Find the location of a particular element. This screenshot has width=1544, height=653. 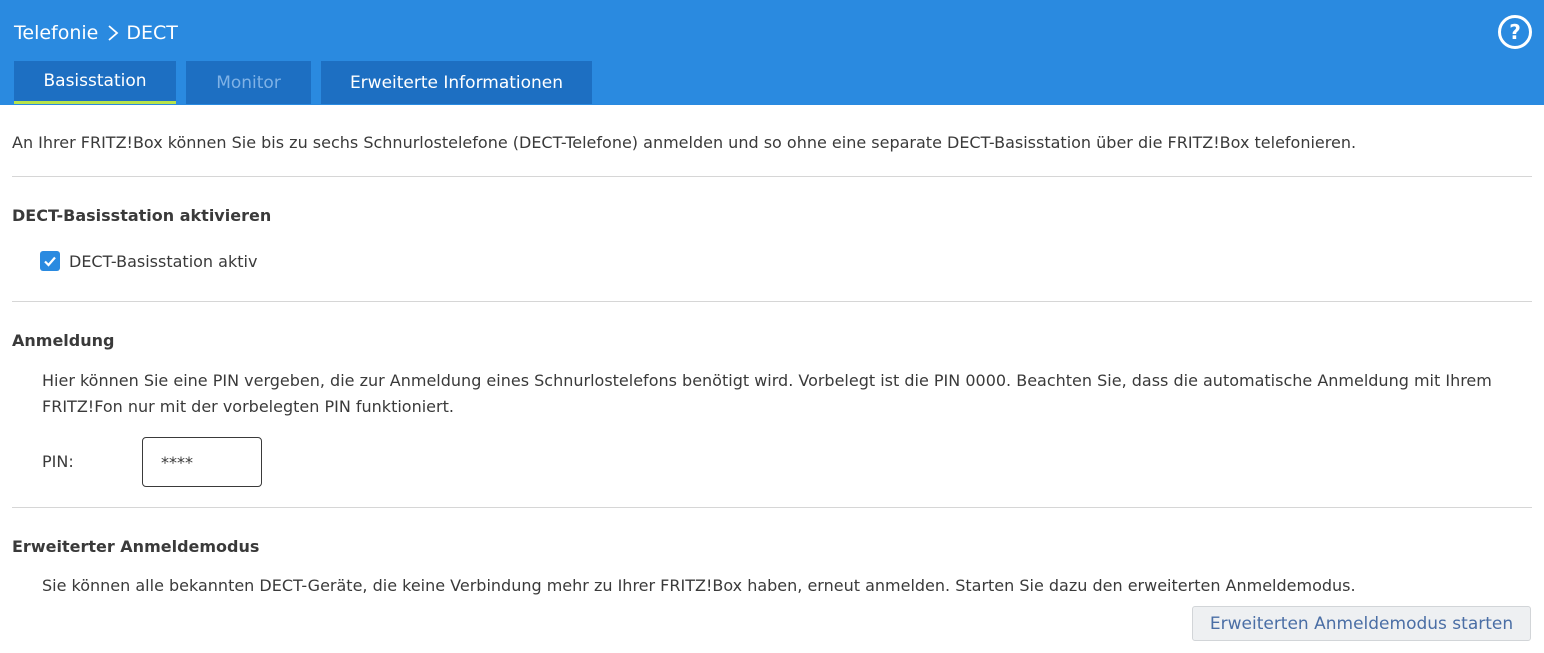

tab-basisstation: Basisstation is located at coordinates (95, 82).